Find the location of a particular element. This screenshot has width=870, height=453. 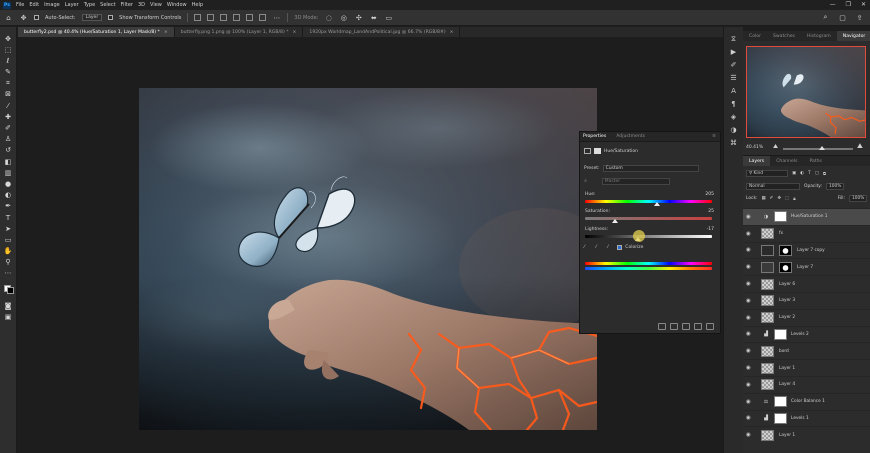

lock-all-icon: 🔒︎ is located at coordinates (794, 199).